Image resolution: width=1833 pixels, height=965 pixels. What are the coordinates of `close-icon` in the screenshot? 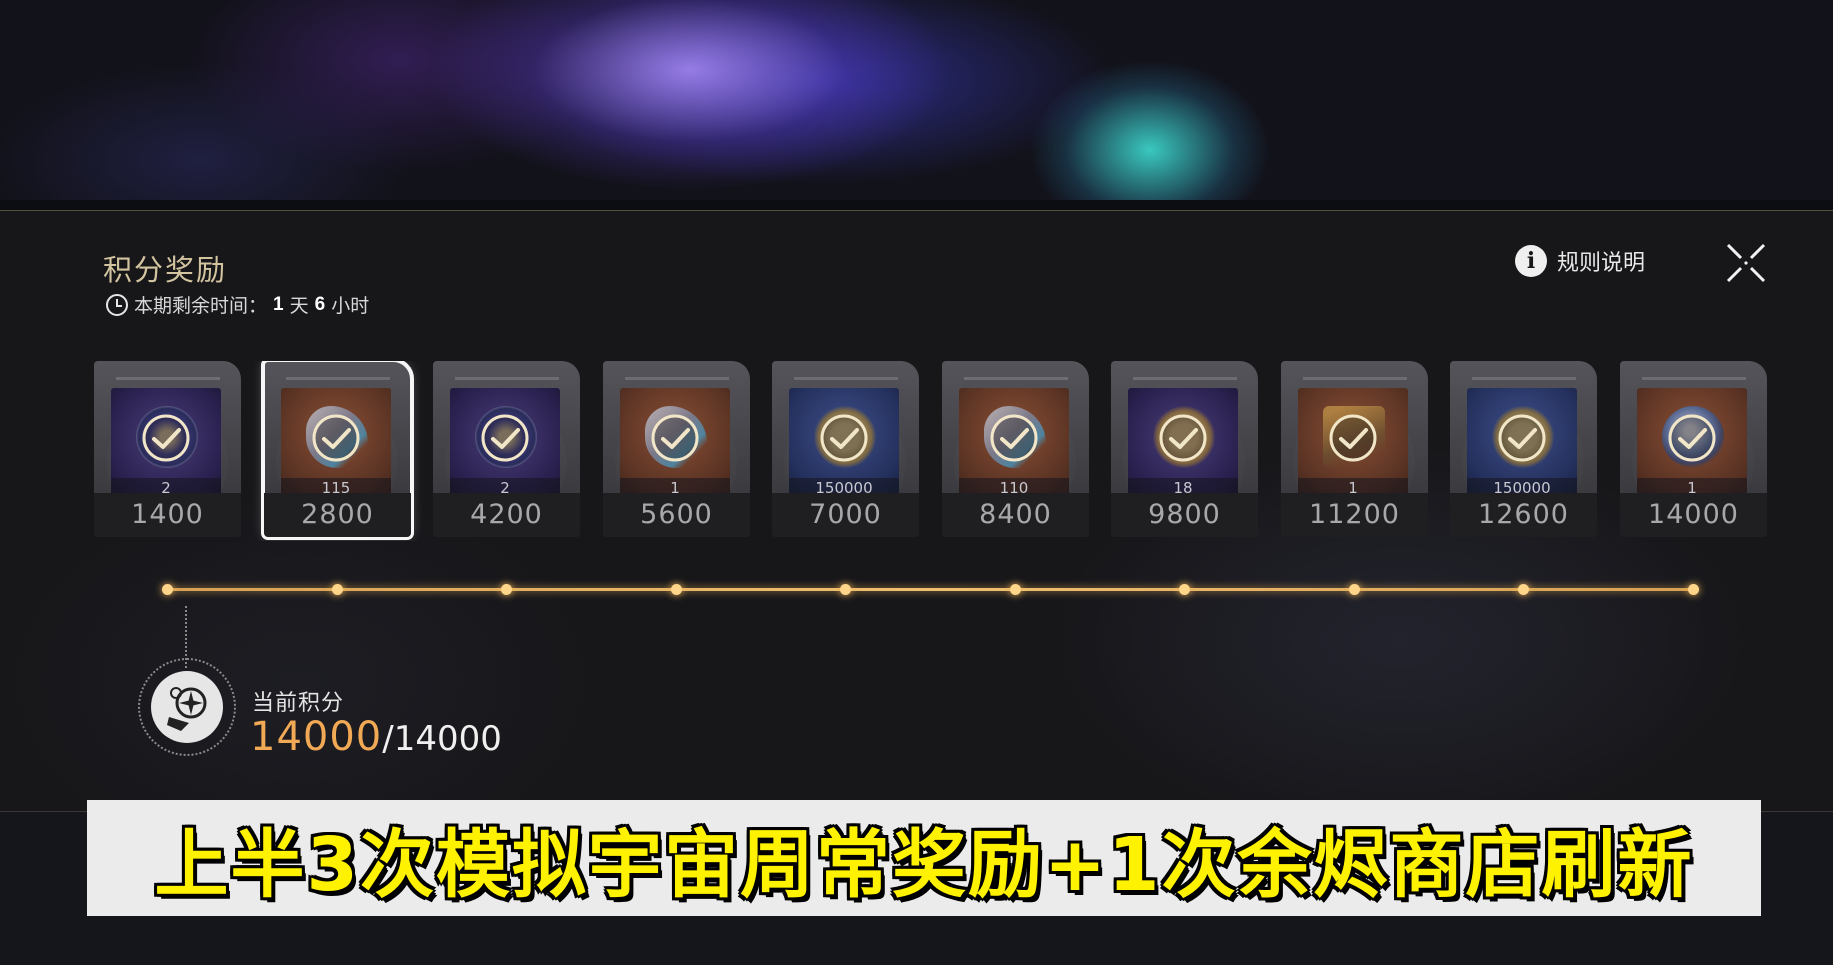 It's located at (1746, 263).